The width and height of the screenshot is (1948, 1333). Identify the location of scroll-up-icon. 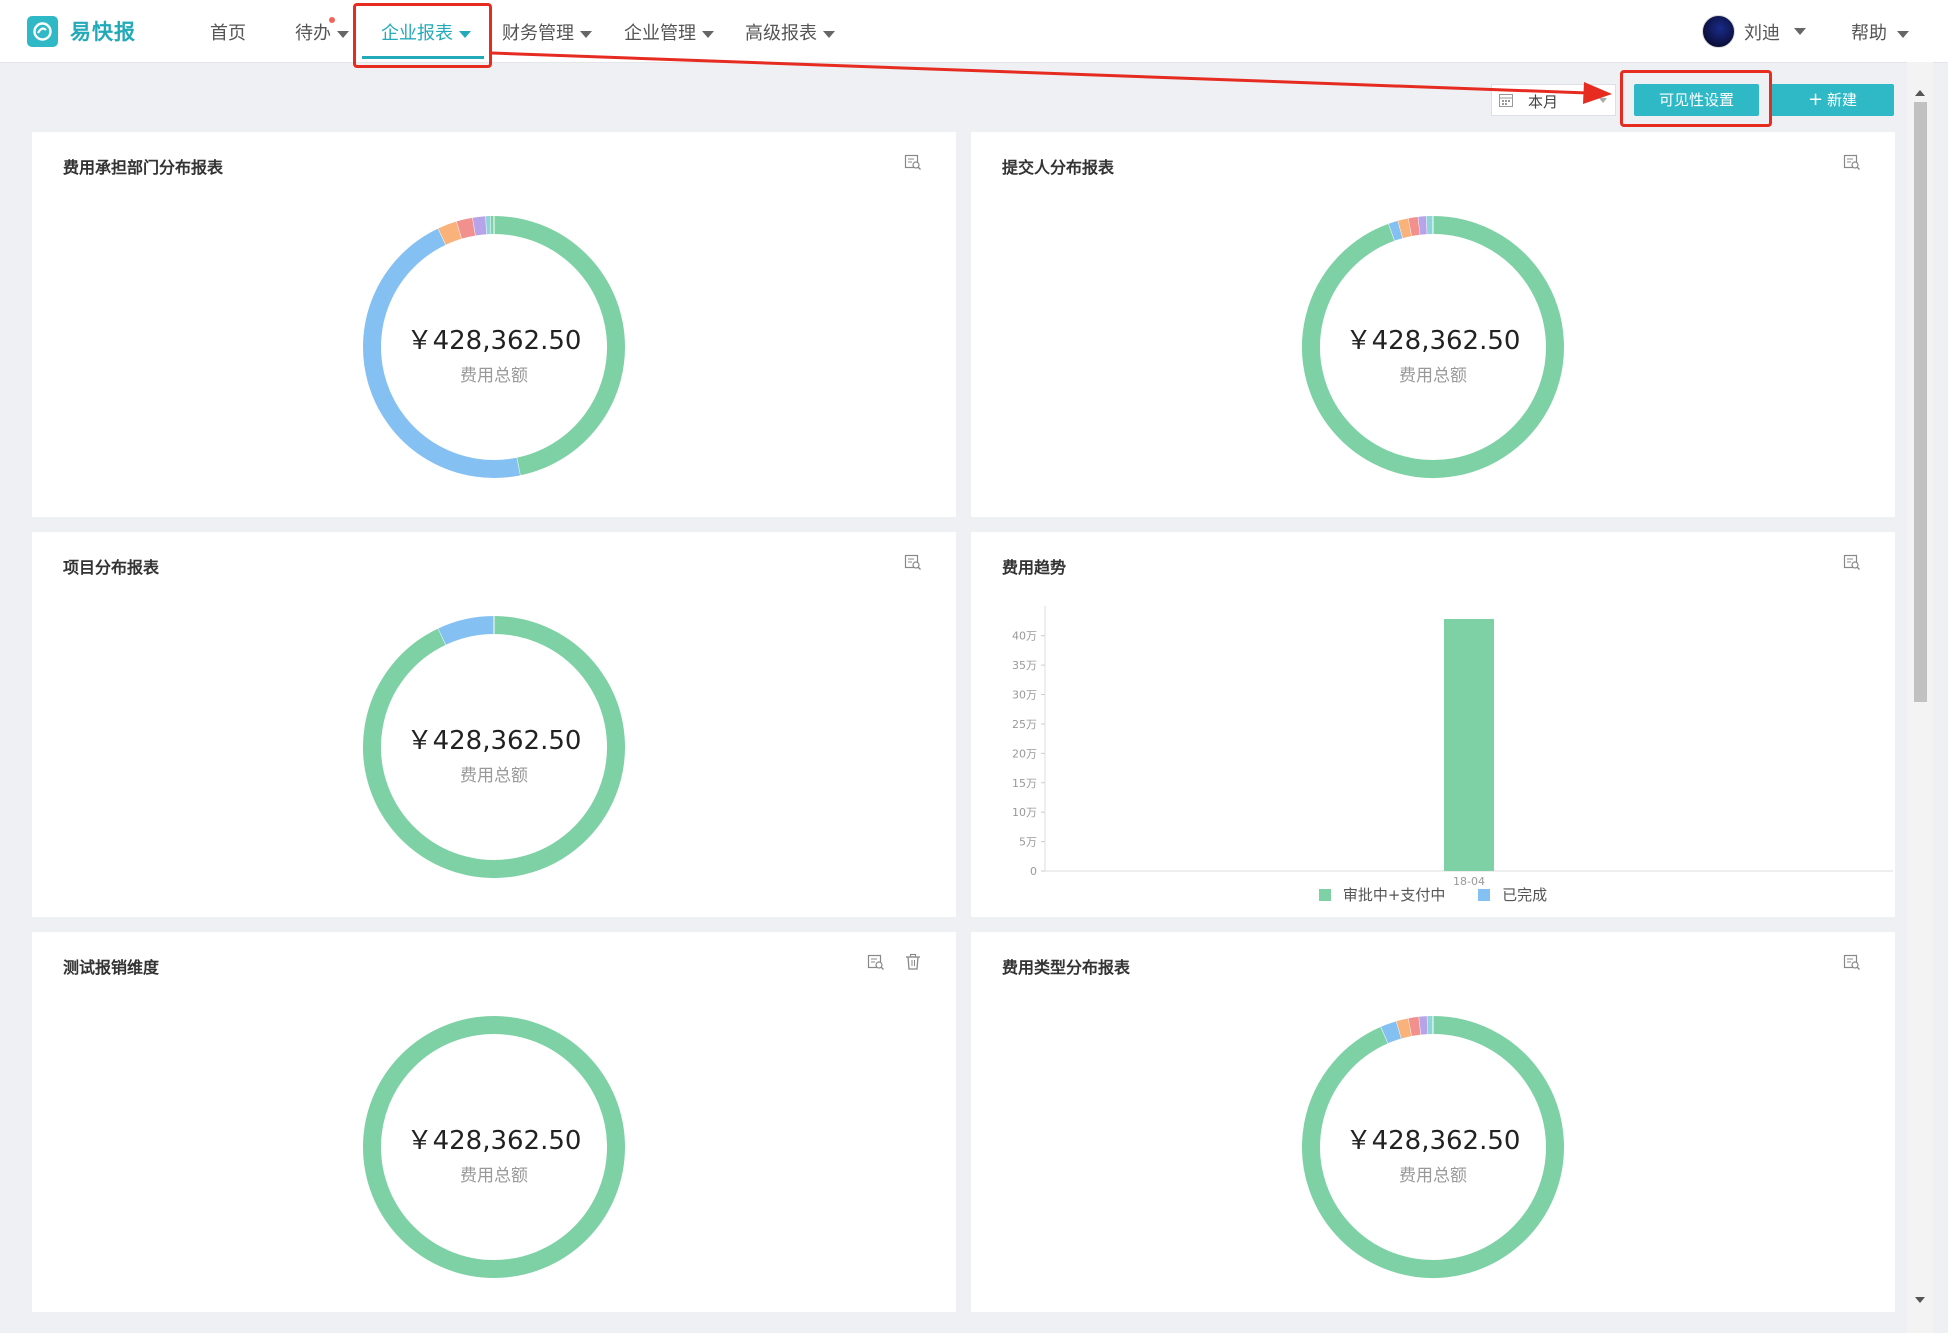
(1920, 93).